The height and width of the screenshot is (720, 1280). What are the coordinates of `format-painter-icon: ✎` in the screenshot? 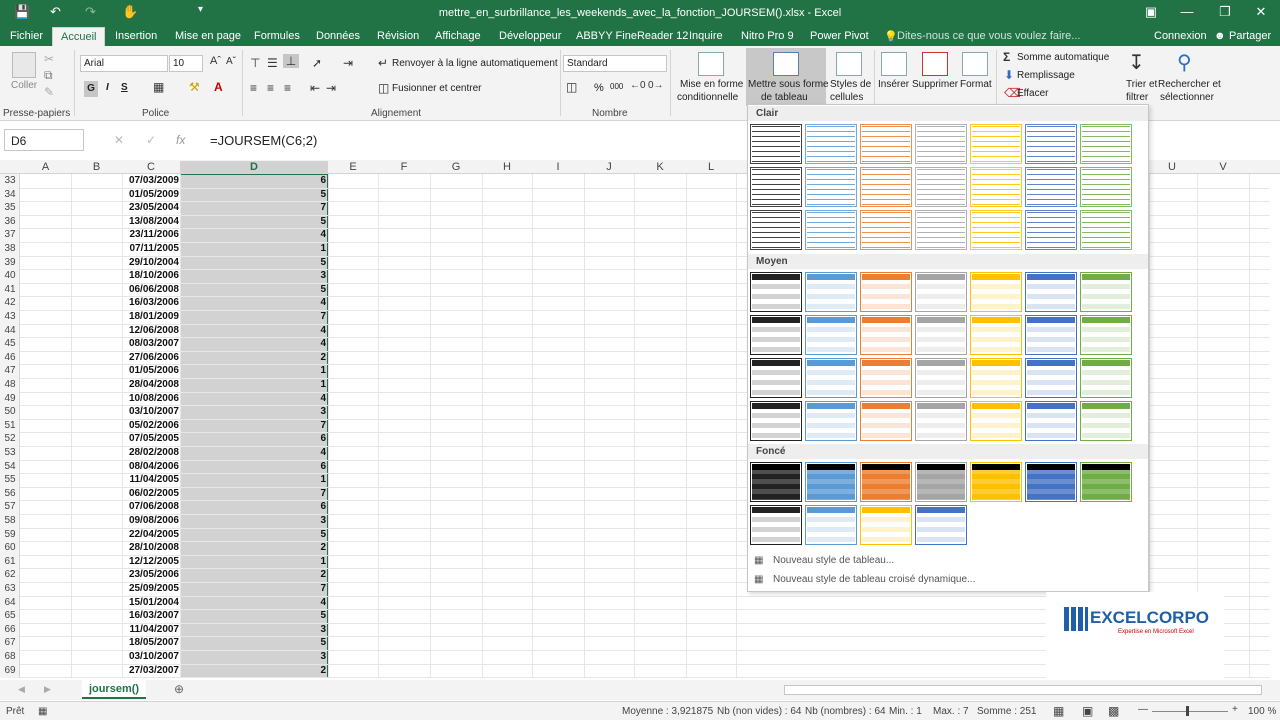 It's located at (49, 92).